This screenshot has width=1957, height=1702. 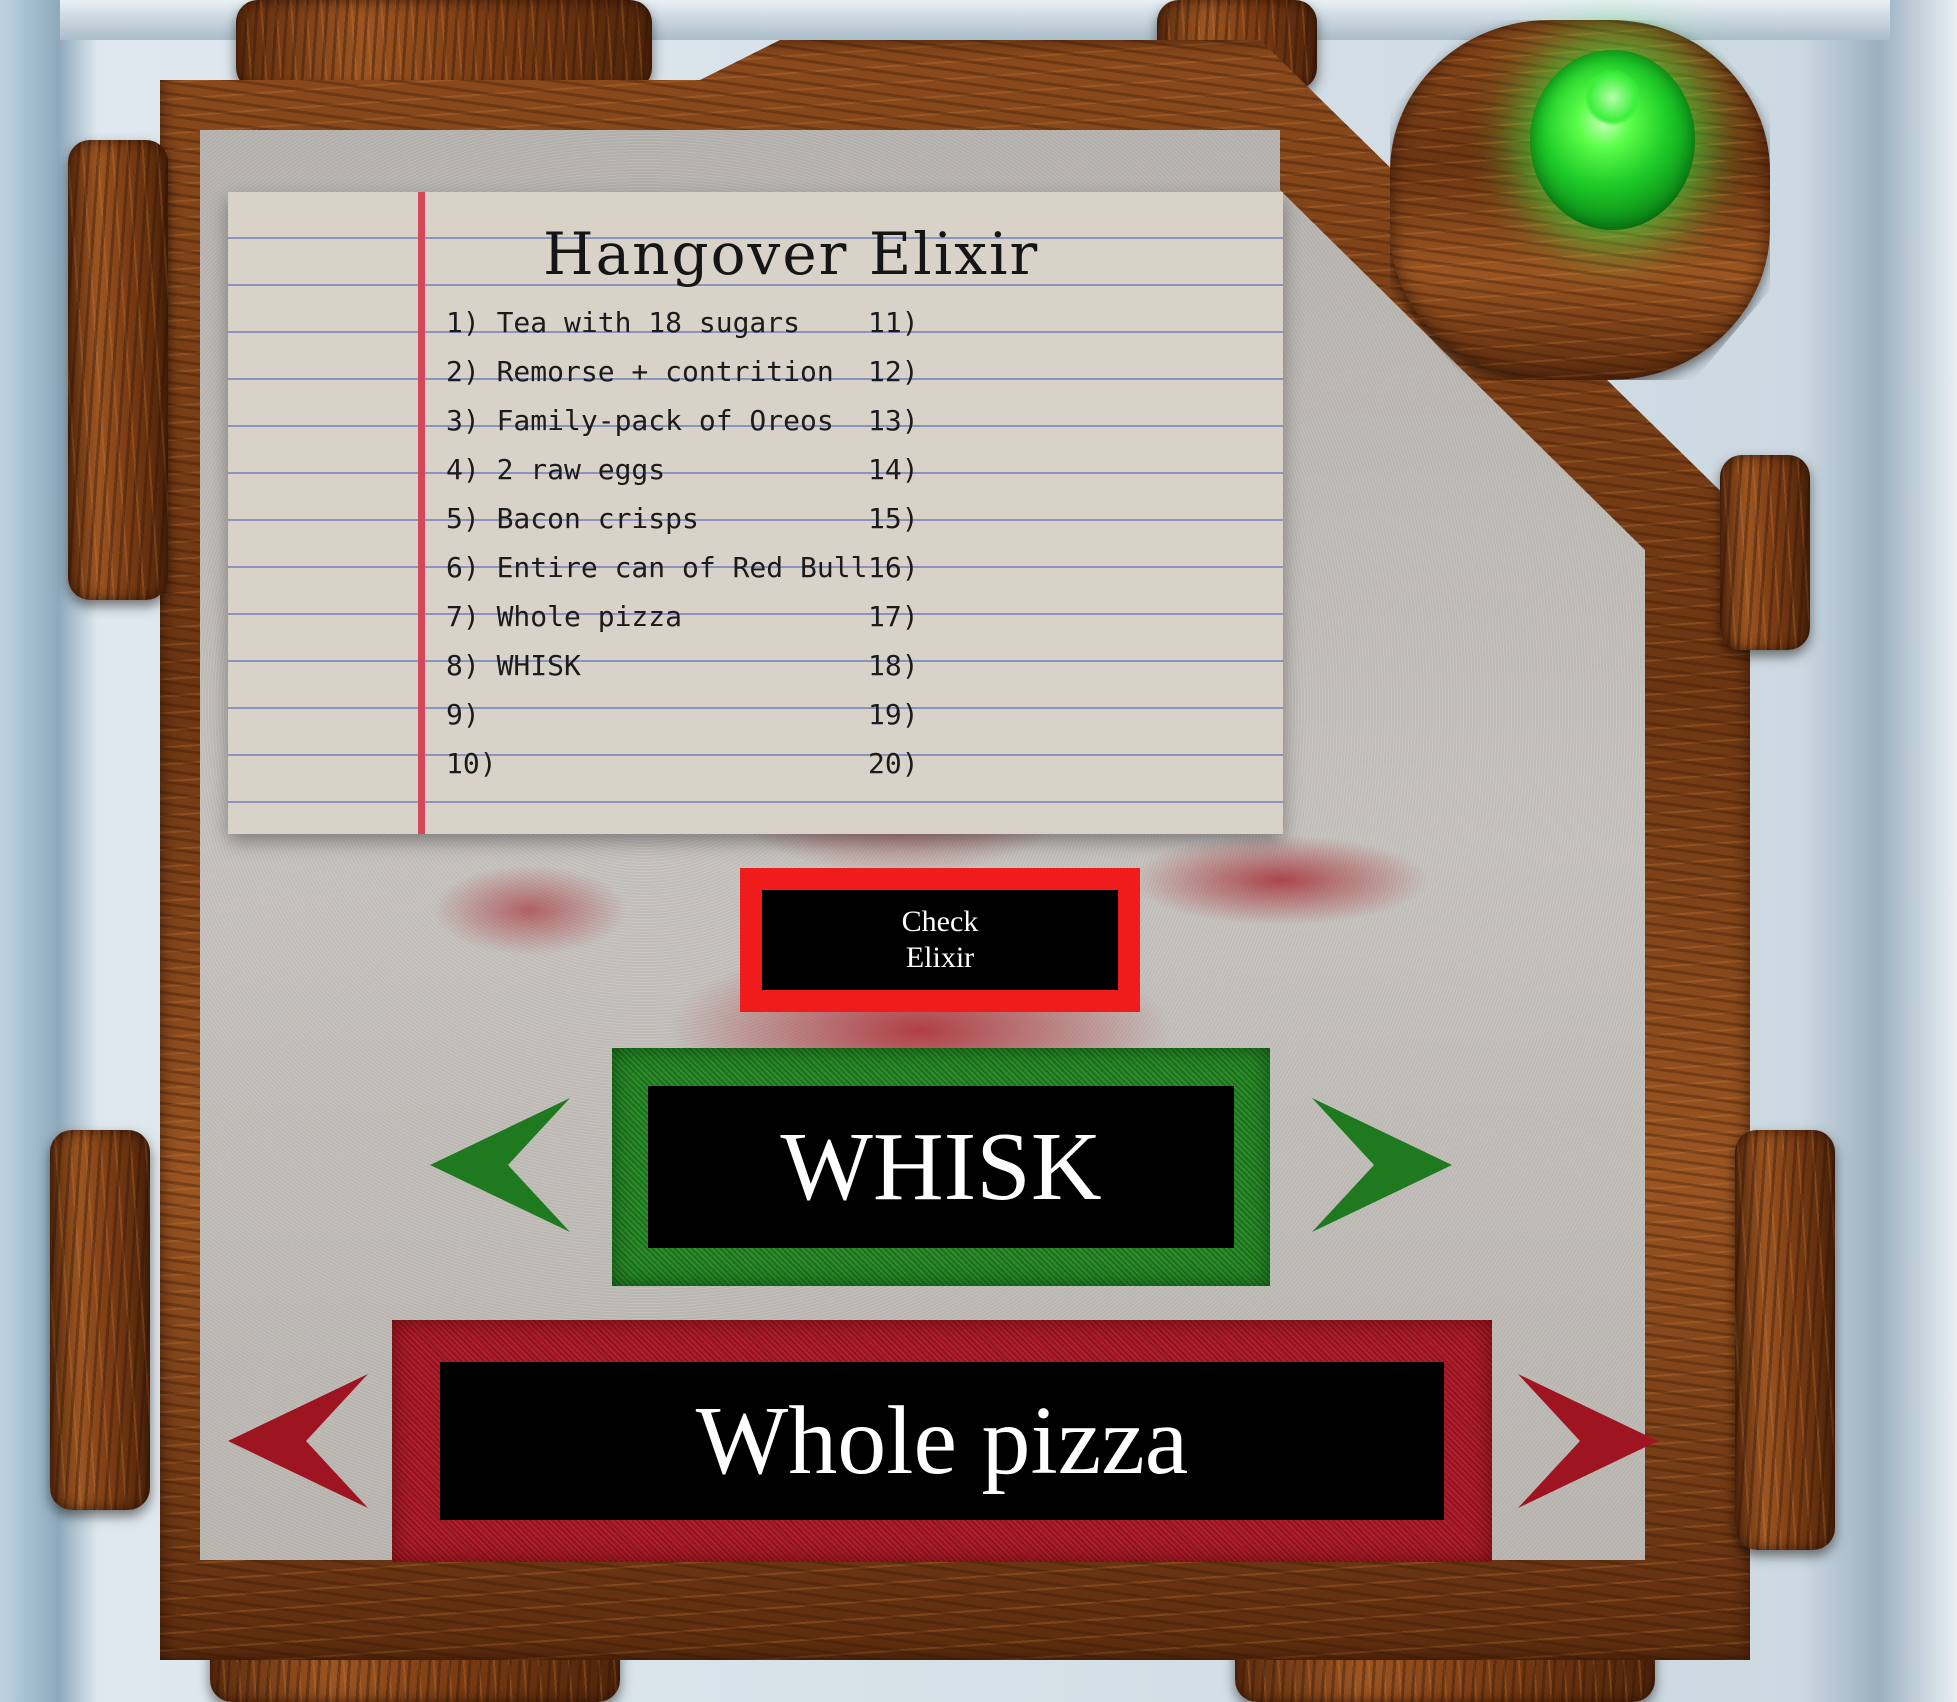 What do you see at coordinates (463, 714) in the screenshot?
I see `recipe-item-9: 9)` at bounding box center [463, 714].